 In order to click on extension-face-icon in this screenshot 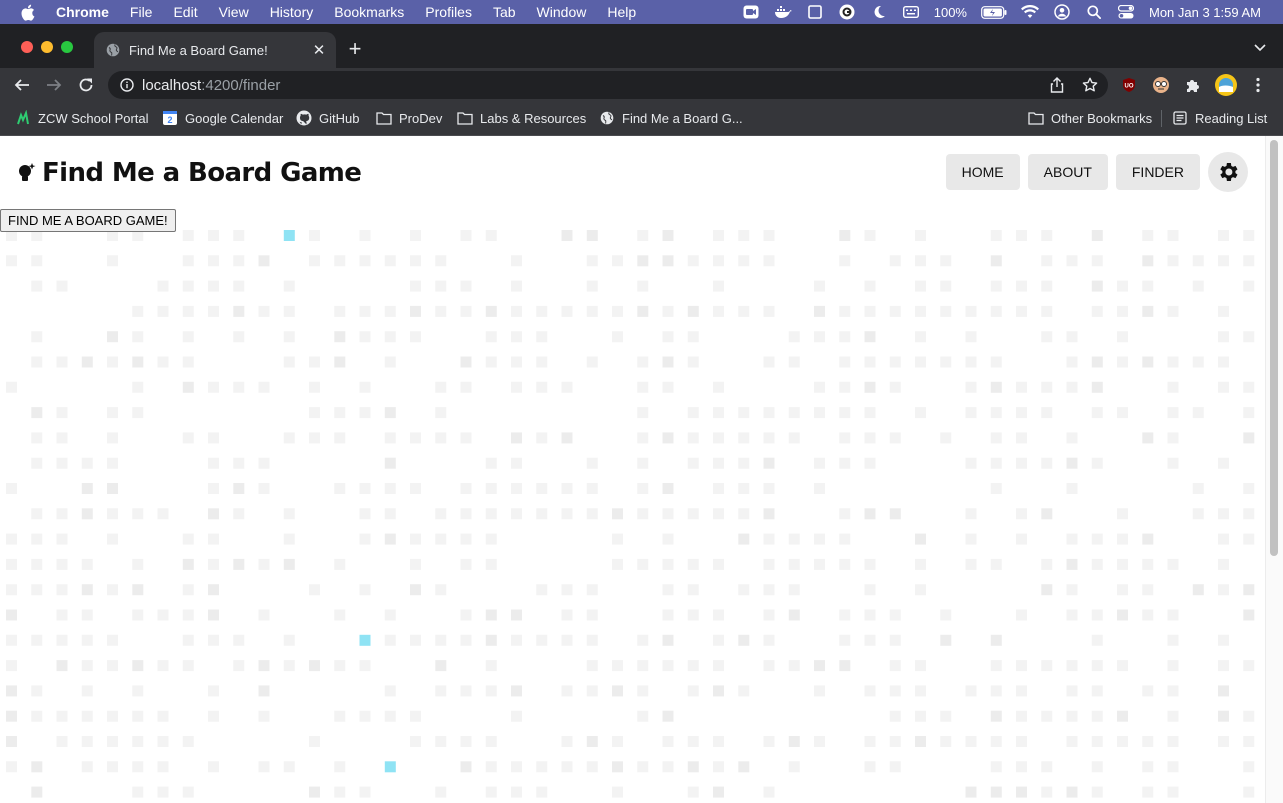, I will do `click(1161, 85)`.